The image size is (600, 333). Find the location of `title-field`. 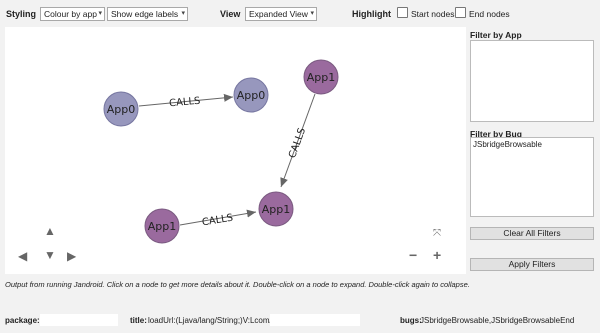

title-field is located at coordinates (315, 320).